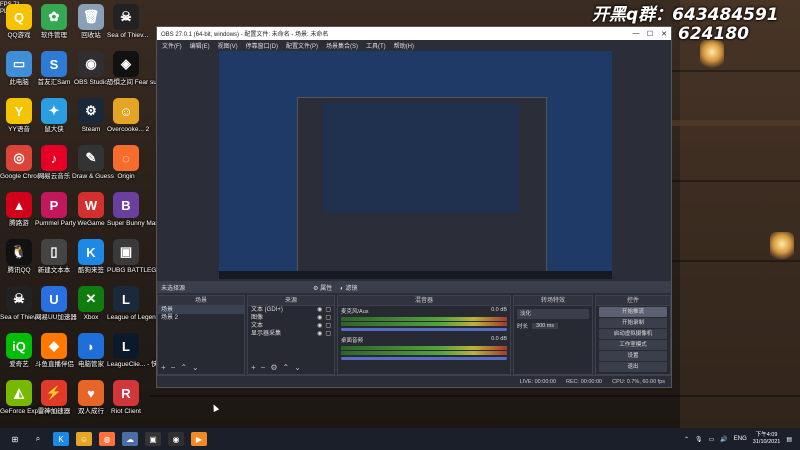 This screenshot has height=450, width=800. What do you see at coordinates (55, 210) in the screenshot?
I see `desktop-shortcut: P Pummel Party` at bounding box center [55, 210].